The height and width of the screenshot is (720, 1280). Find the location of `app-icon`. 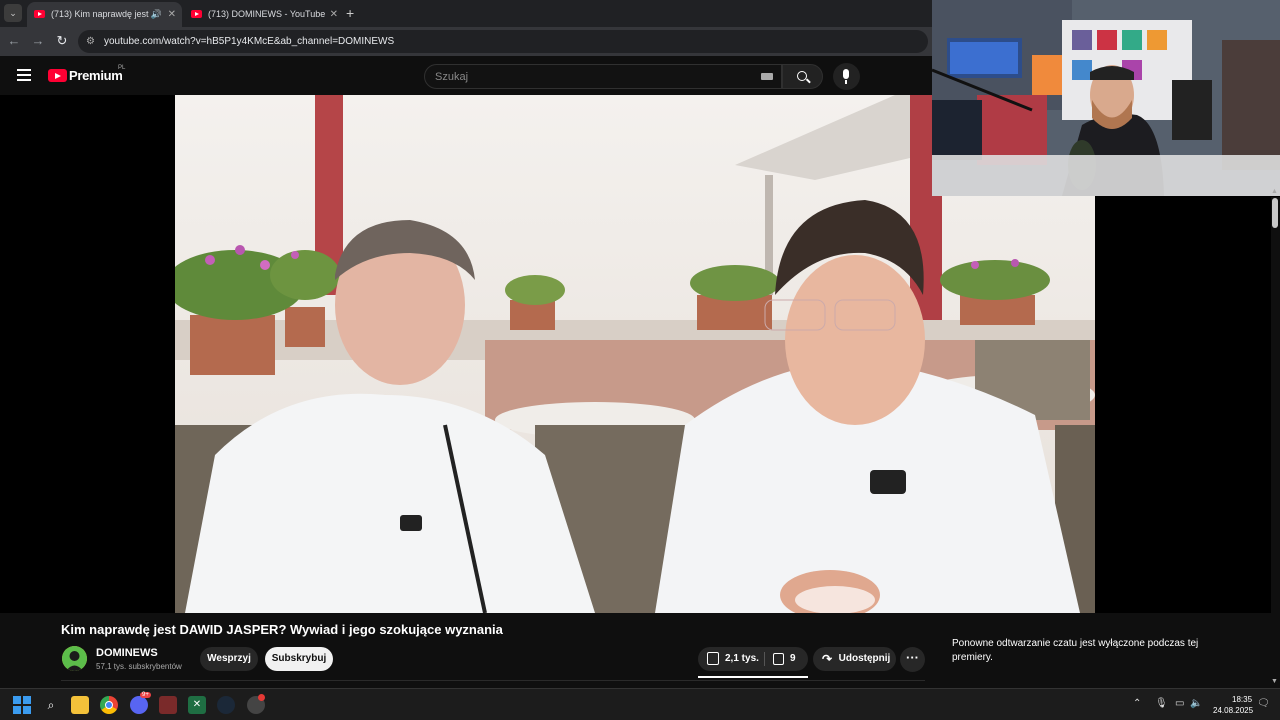

app-icon is located at coordinates (256, 704).